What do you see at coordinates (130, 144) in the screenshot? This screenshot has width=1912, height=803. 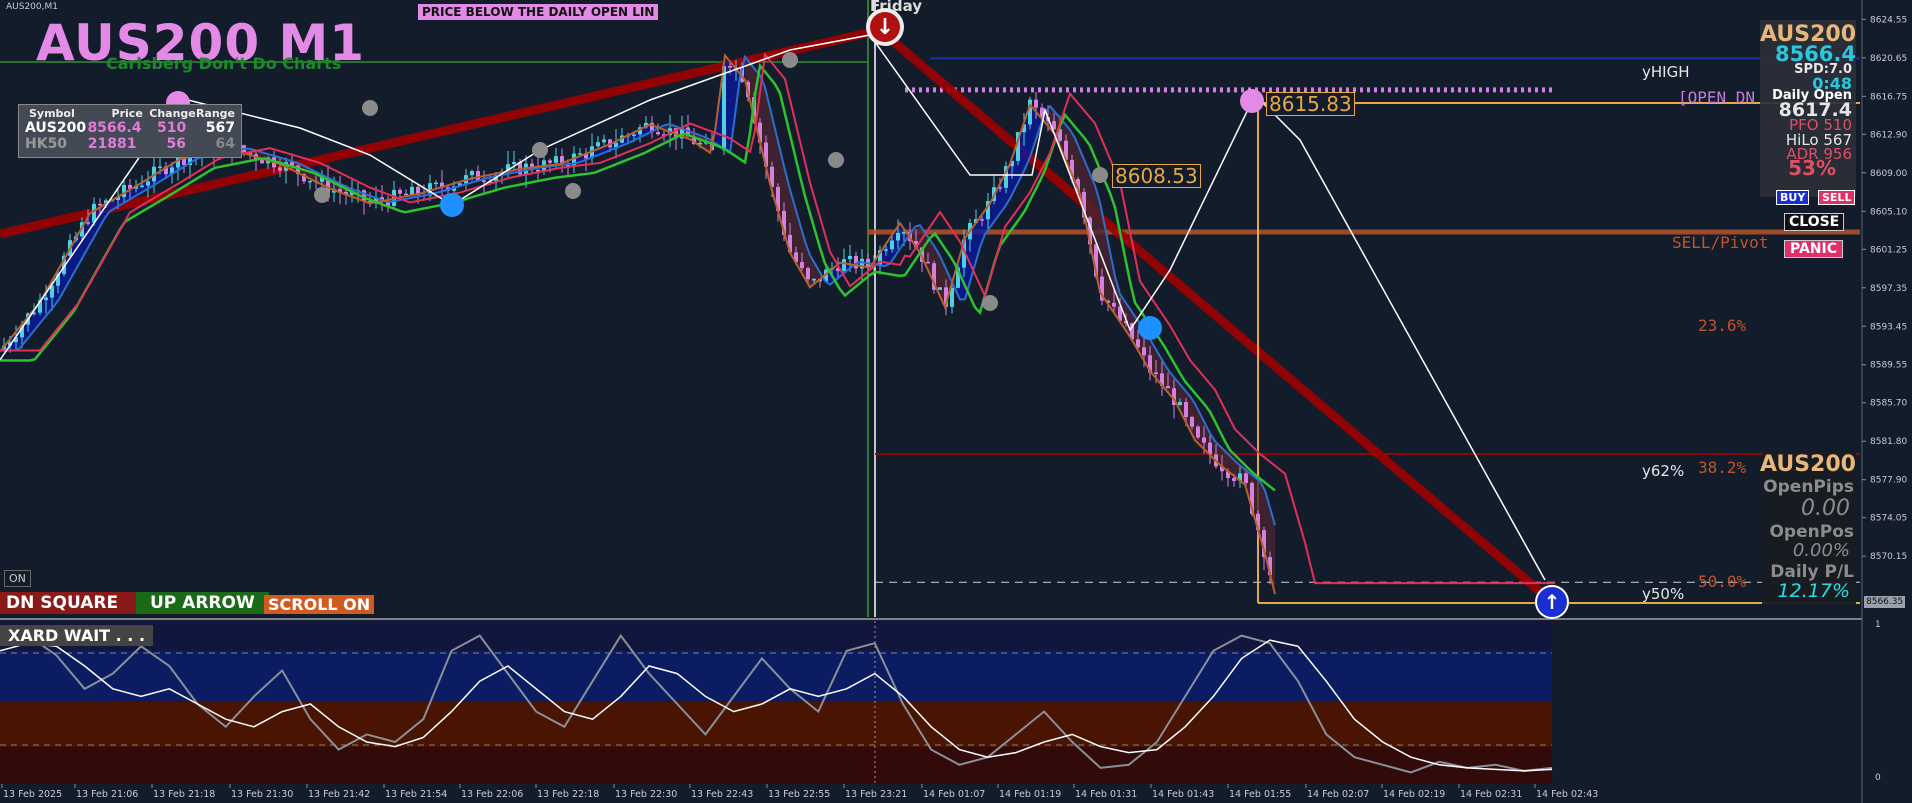 I see `watchlist-row: HK50 21881 56 64` at bounding box center [130, 144].